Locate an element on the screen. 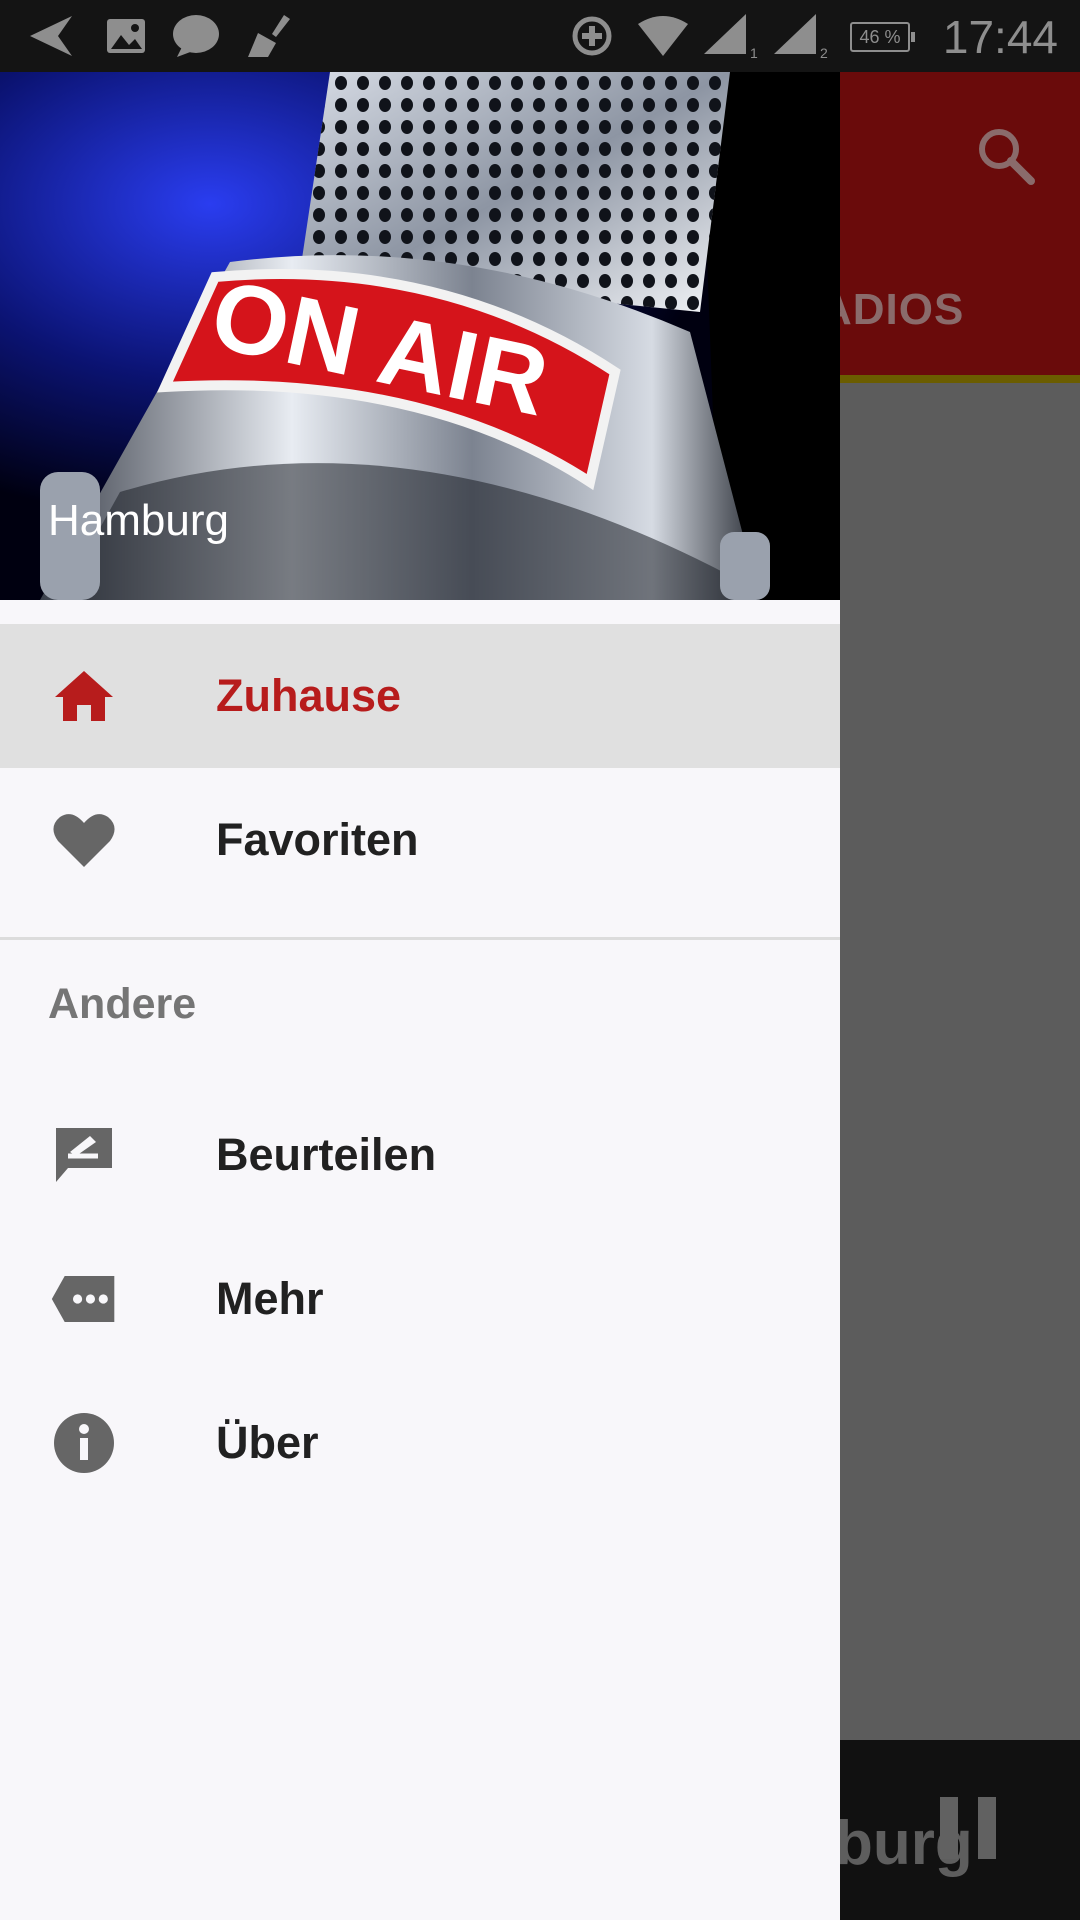  signal-1-icon: 1 is located at coordinates (730, 36).